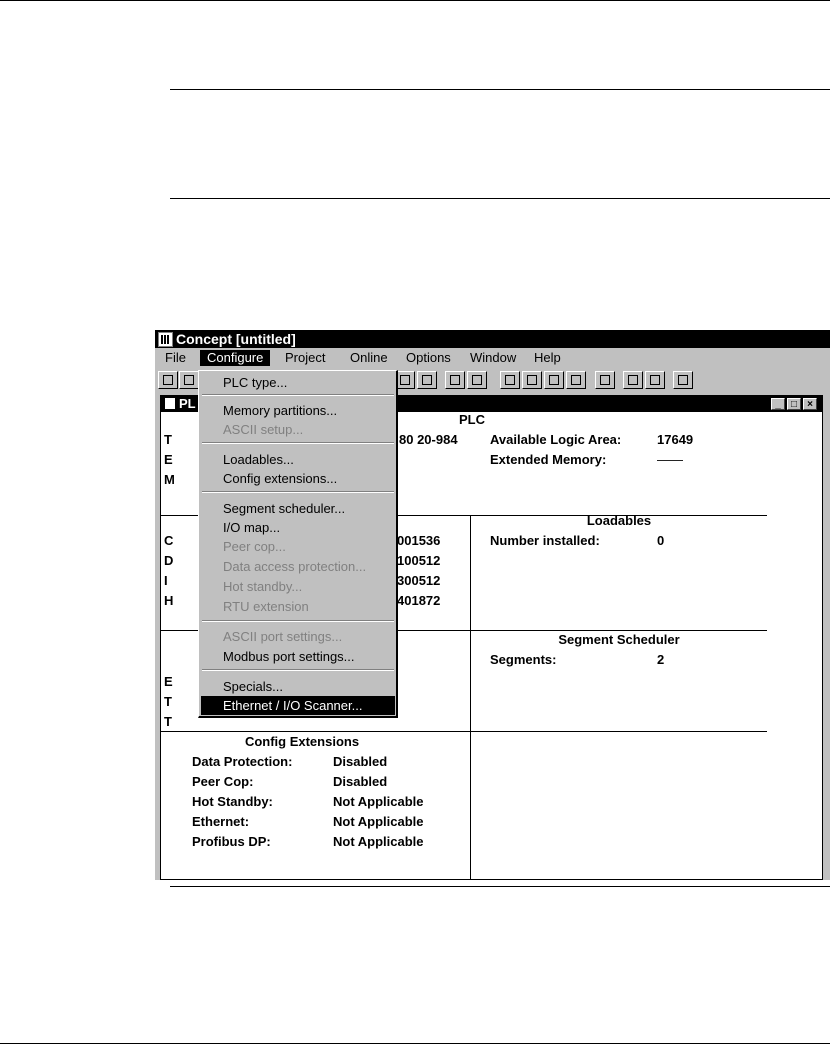  I want to click on new-file-icon, so click(168, 380).